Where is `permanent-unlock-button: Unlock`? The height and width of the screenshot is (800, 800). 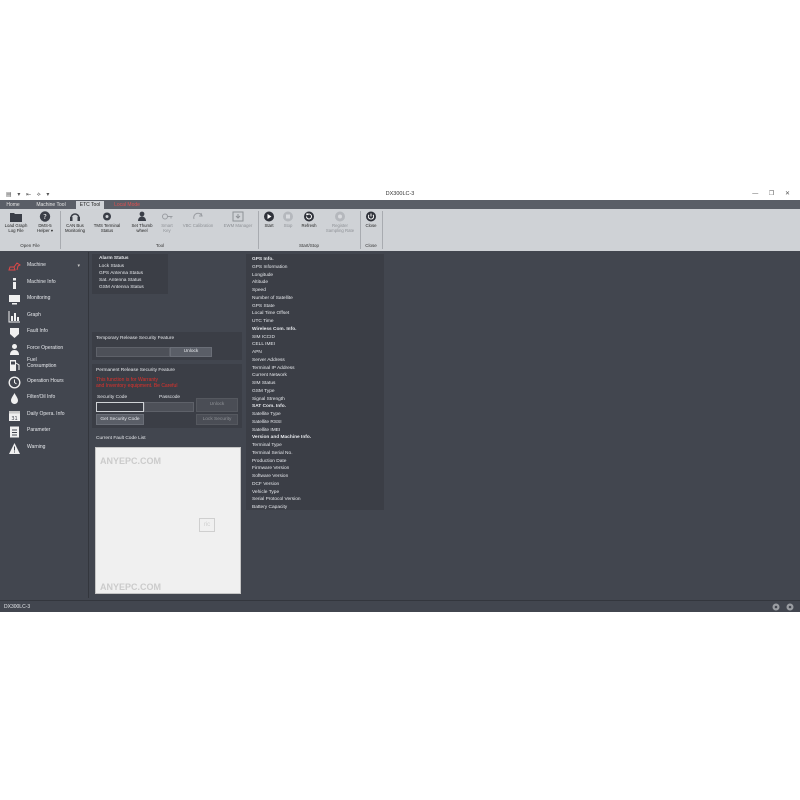 permanent-unlock-button: Unlock is located at coordinates (217, 405).